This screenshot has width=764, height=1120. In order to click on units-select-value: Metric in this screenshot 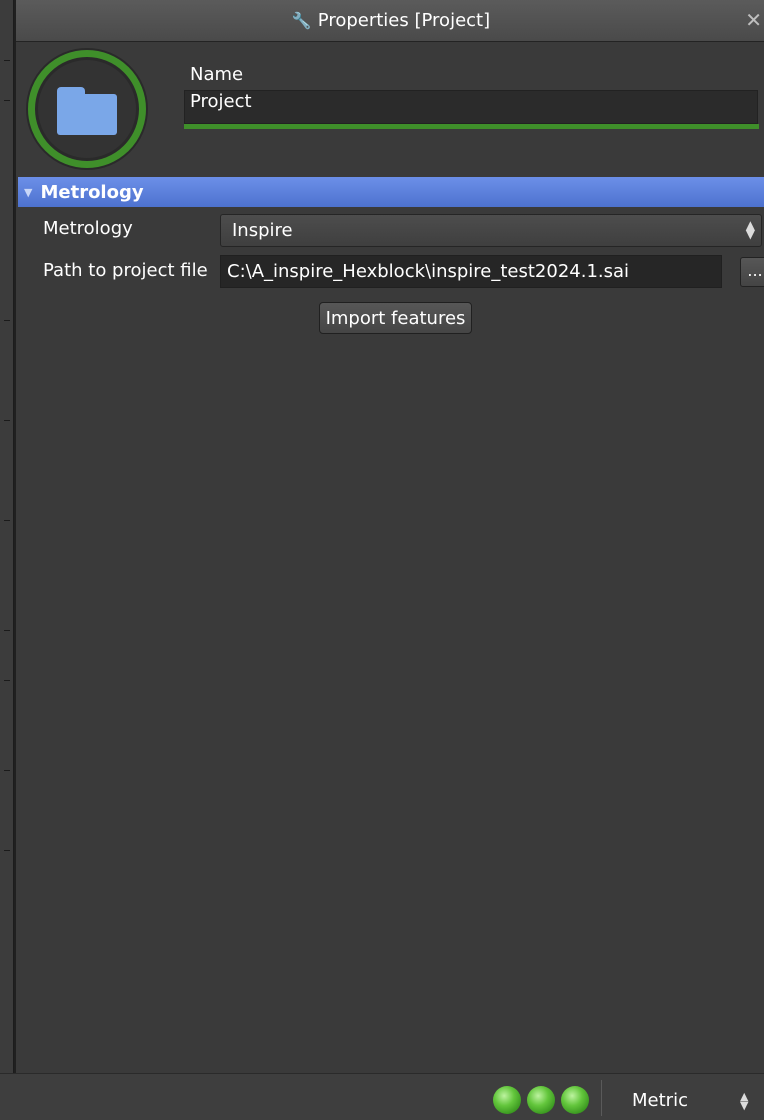, I will do `click(660, 1100)`.